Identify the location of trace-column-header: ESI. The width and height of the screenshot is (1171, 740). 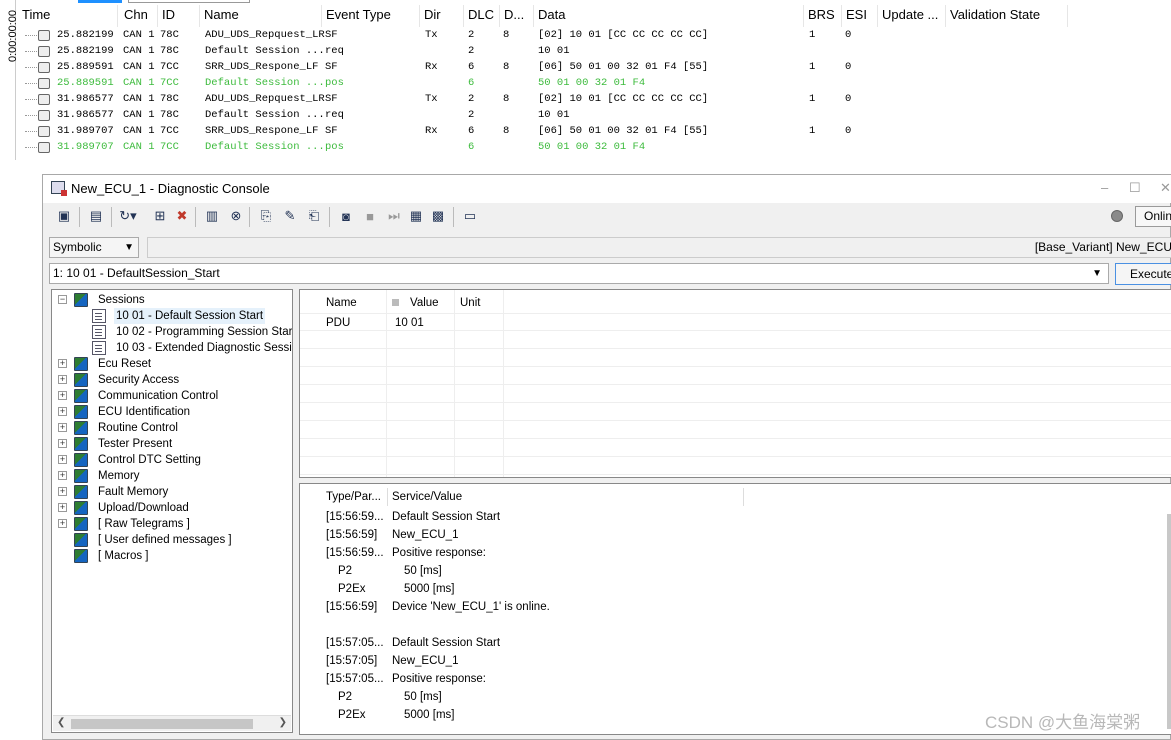
(860, 16).